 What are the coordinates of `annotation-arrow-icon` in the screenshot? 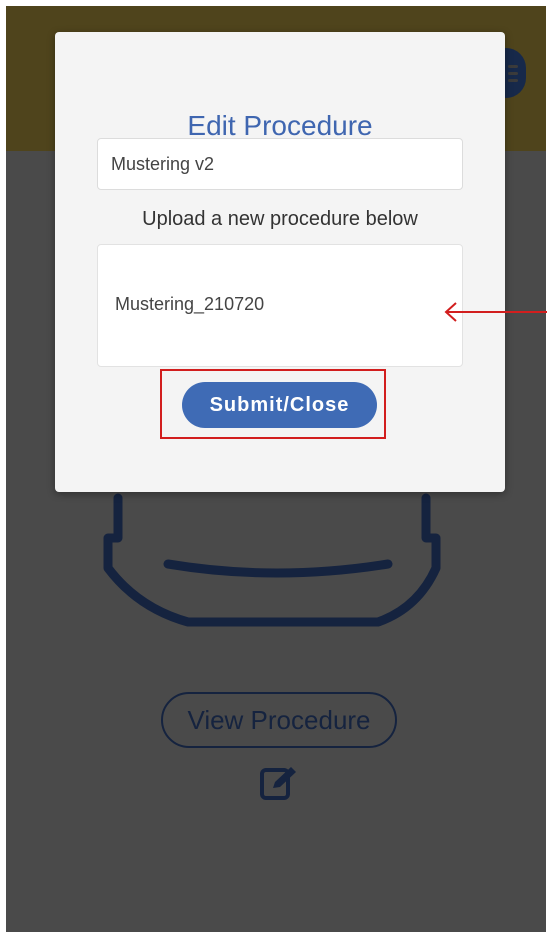 It's located at (495, 312).